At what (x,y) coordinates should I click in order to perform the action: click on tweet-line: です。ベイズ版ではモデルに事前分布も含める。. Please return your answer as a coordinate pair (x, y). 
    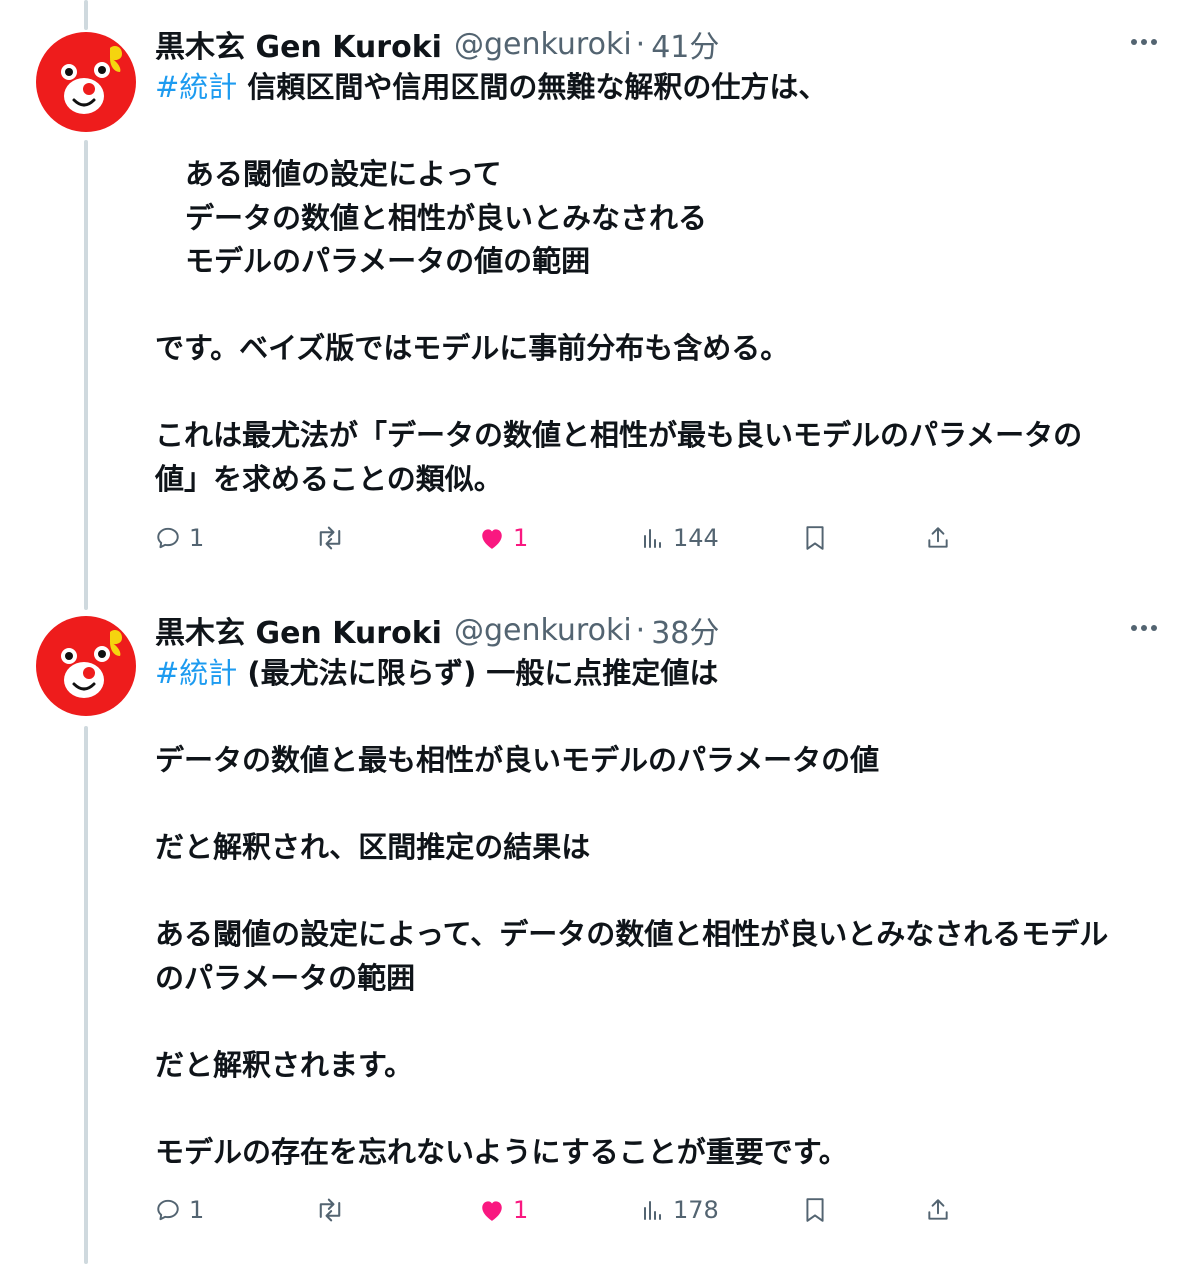
    Looking at the image, I should click on (472, 348).